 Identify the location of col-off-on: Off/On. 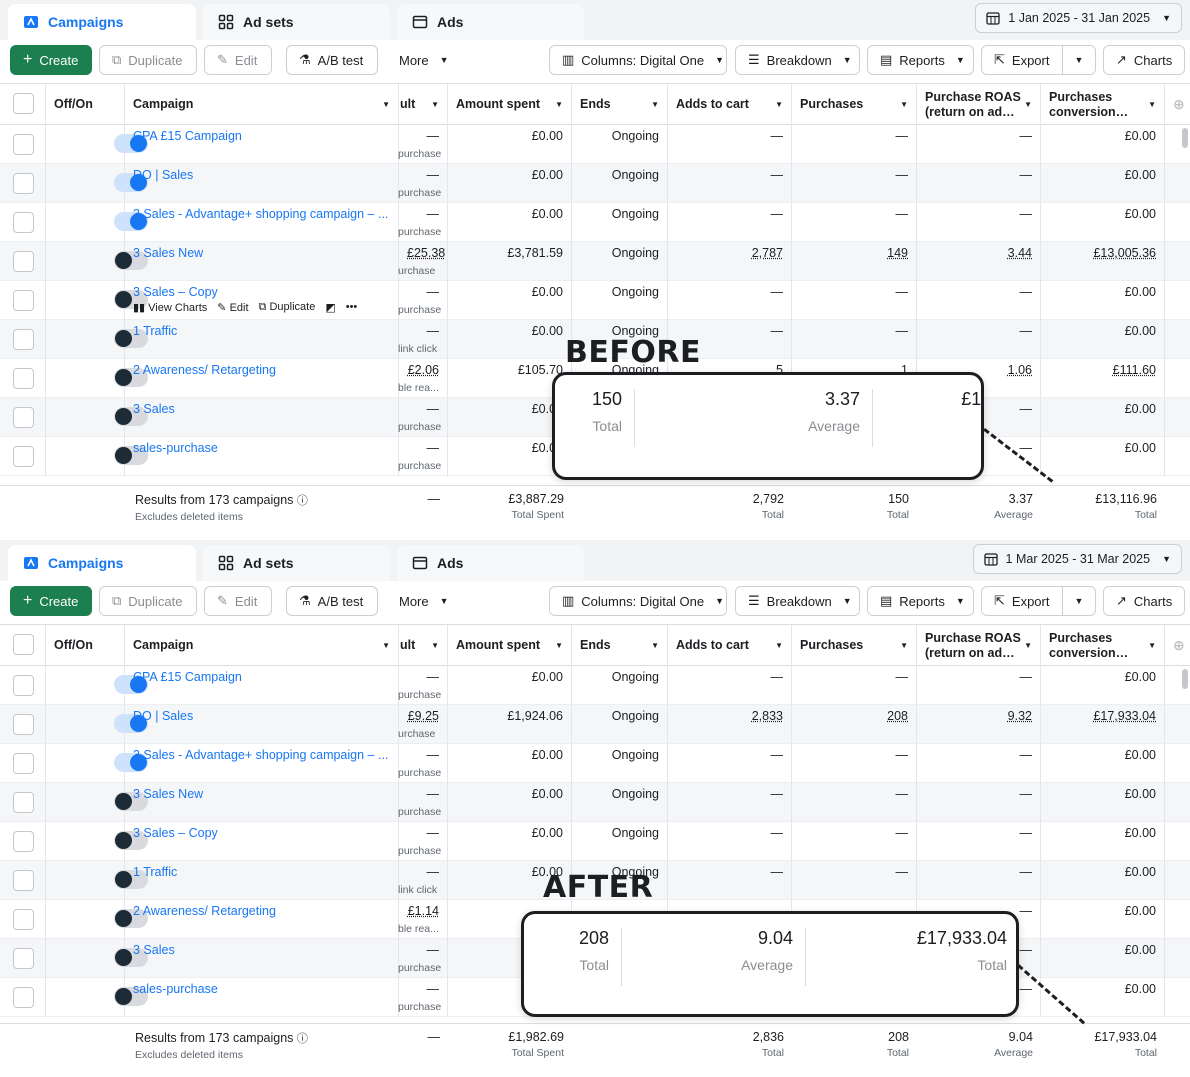
(85, 104).